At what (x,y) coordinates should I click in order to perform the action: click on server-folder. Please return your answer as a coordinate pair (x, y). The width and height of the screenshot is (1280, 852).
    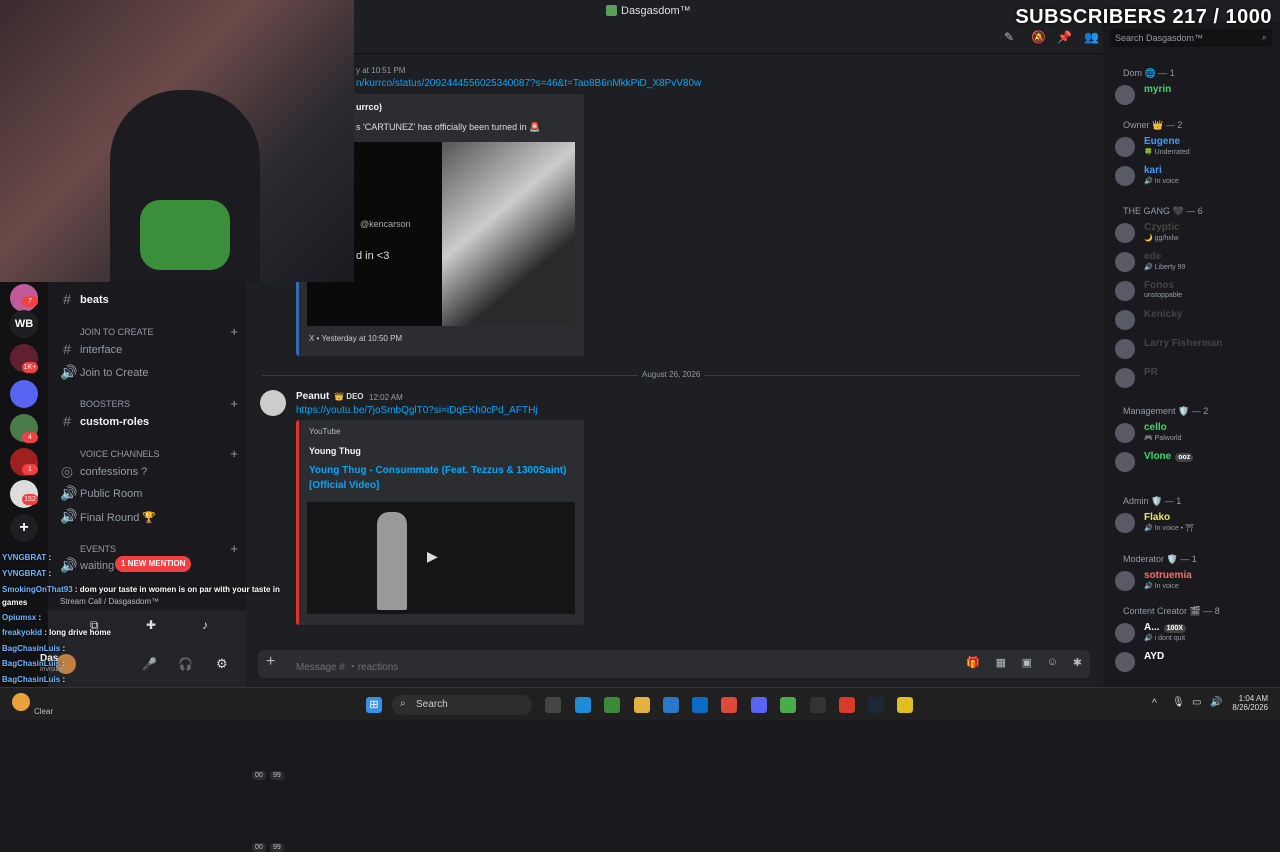
    Looking at the image, I should click on (24, 394).